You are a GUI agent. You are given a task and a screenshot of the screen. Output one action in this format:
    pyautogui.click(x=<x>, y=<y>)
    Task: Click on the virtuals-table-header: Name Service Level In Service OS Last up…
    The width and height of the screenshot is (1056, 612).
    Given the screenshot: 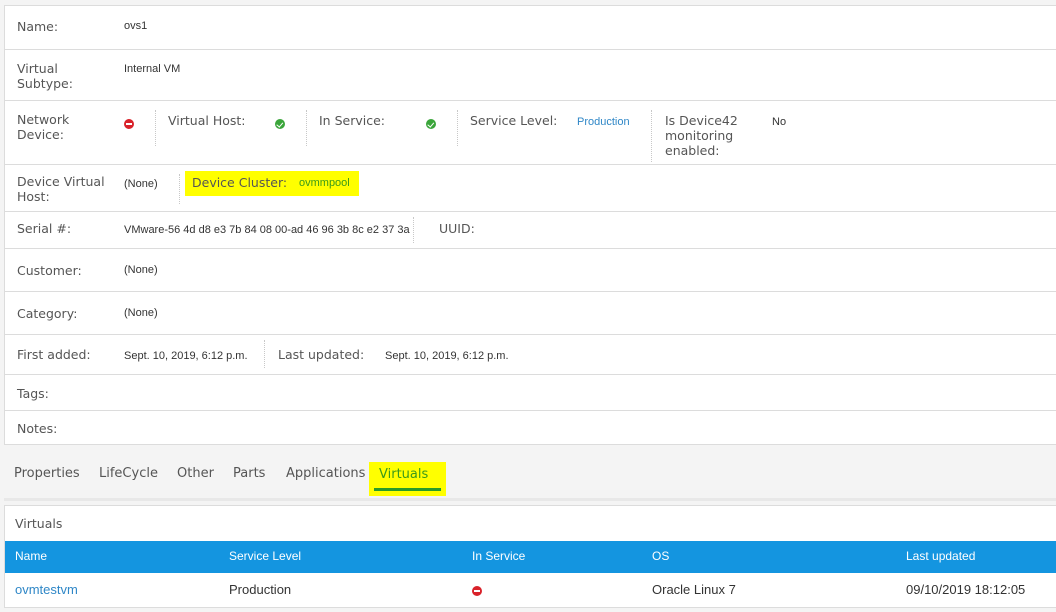 What is the action you would take?
    pyautogui.click(x=530, y=557)
    